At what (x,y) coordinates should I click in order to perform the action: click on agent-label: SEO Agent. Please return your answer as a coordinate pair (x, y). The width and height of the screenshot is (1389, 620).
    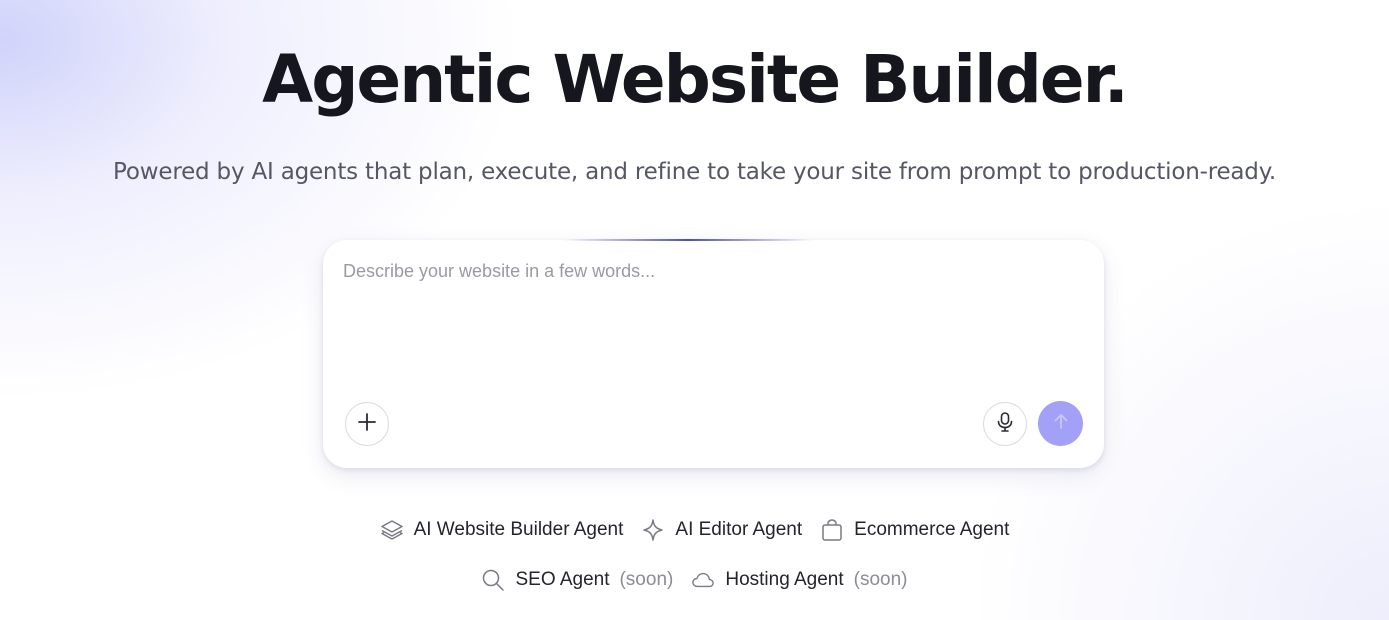
    Looking at the image, I should click on (562, 579).